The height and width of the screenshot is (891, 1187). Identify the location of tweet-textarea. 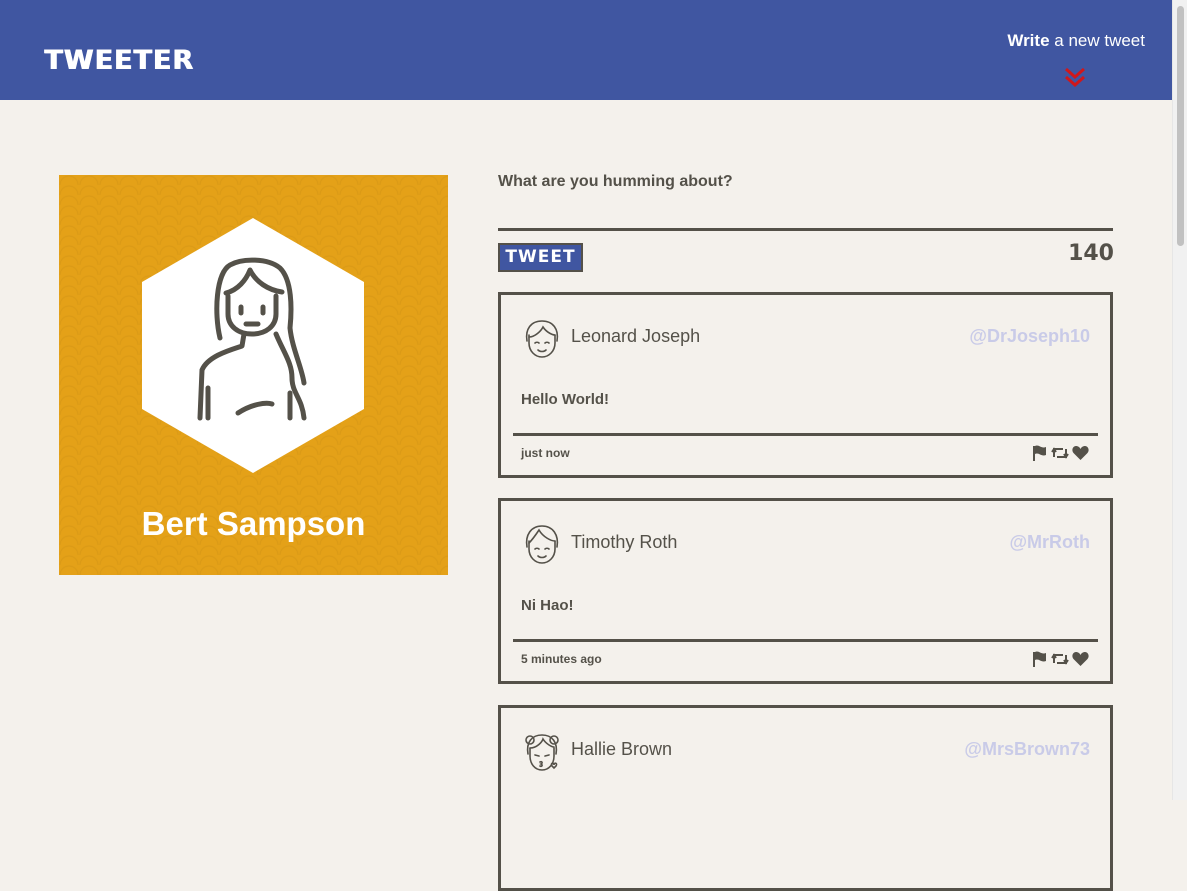
(805, 215).